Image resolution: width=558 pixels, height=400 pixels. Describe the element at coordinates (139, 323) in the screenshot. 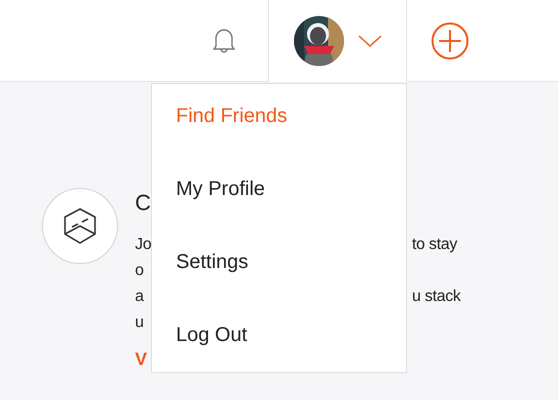

I see `card-text: u` at that location.